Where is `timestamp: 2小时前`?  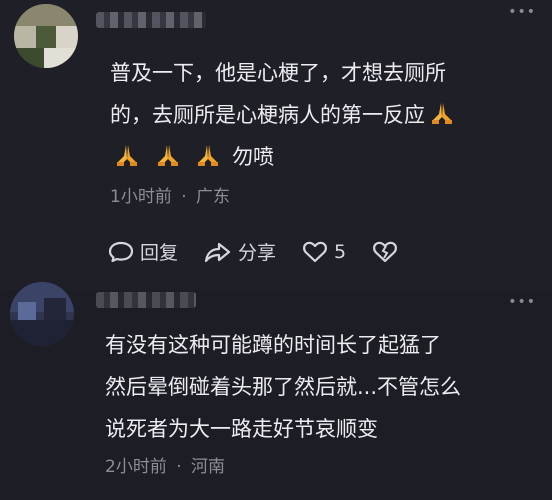 timestamp: 2小时前 is located at coordinates (136, 467).